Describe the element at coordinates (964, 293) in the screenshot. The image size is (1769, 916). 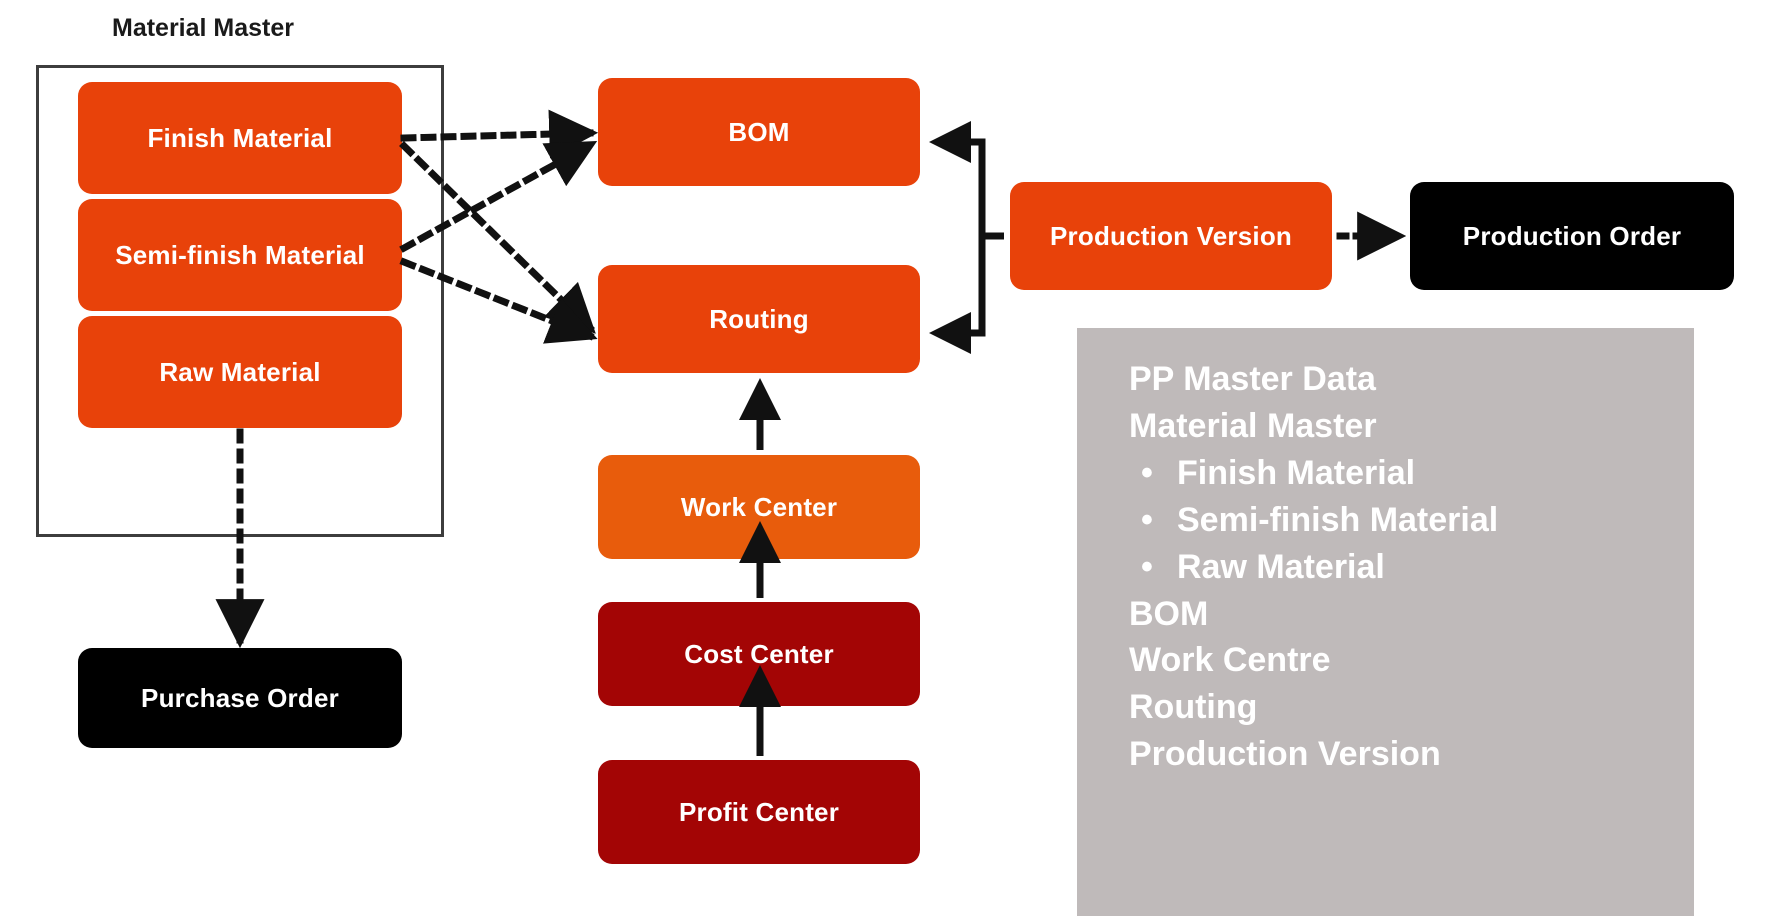
I see `arrow-production-version-to-routing` at that location.